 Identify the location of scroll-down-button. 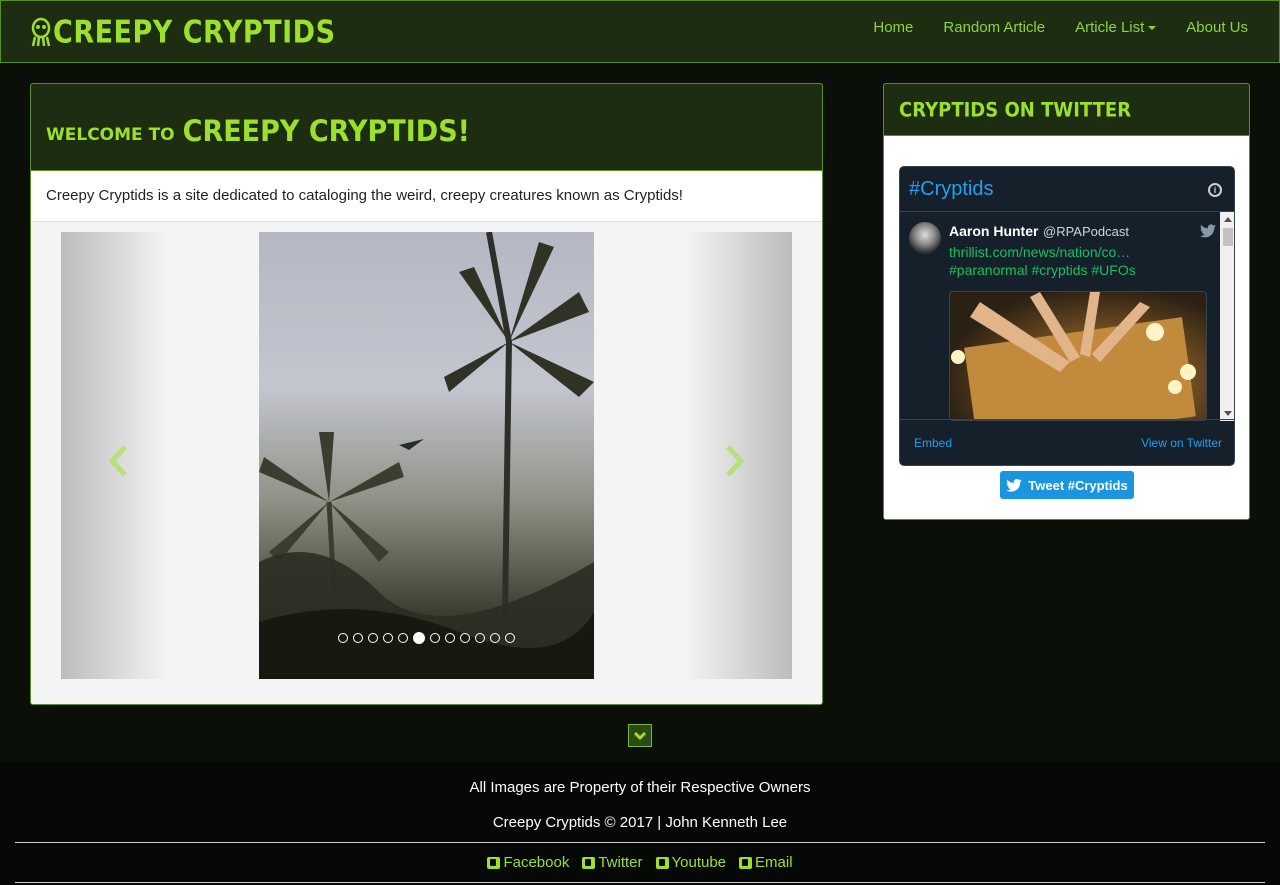
(640, 735).